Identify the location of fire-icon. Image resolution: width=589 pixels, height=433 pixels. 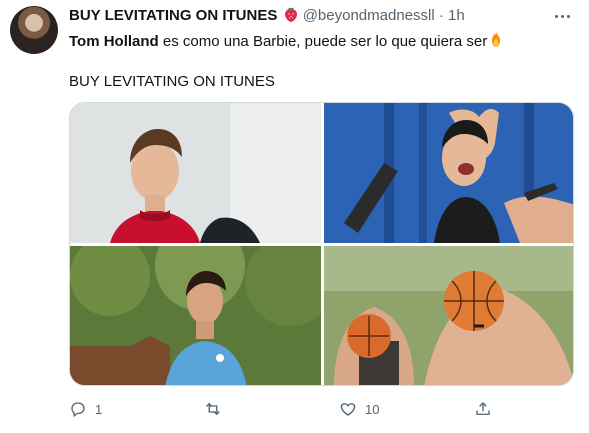
(496, 40).